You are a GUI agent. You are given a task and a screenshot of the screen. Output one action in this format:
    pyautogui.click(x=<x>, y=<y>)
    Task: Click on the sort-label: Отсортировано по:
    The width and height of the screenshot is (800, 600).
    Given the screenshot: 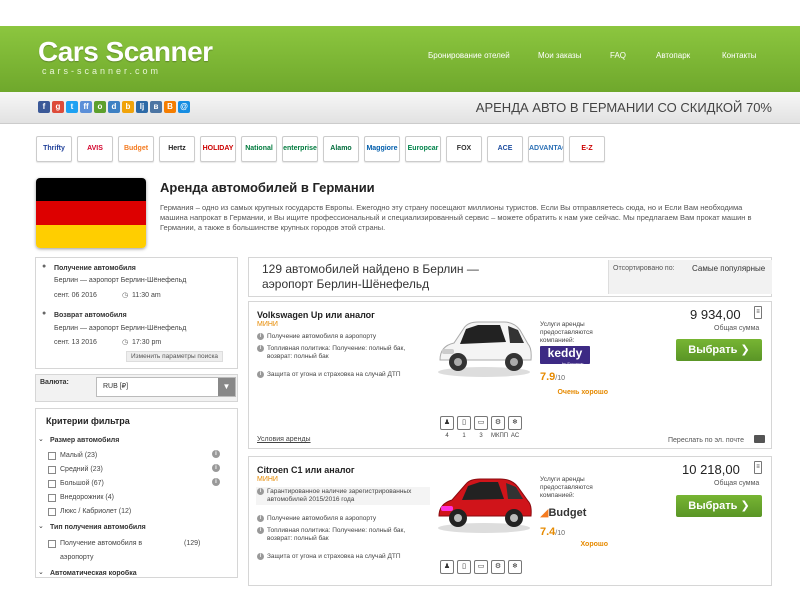 What is the action you would take?
    pyautogui.click(x=644, y=268)
    